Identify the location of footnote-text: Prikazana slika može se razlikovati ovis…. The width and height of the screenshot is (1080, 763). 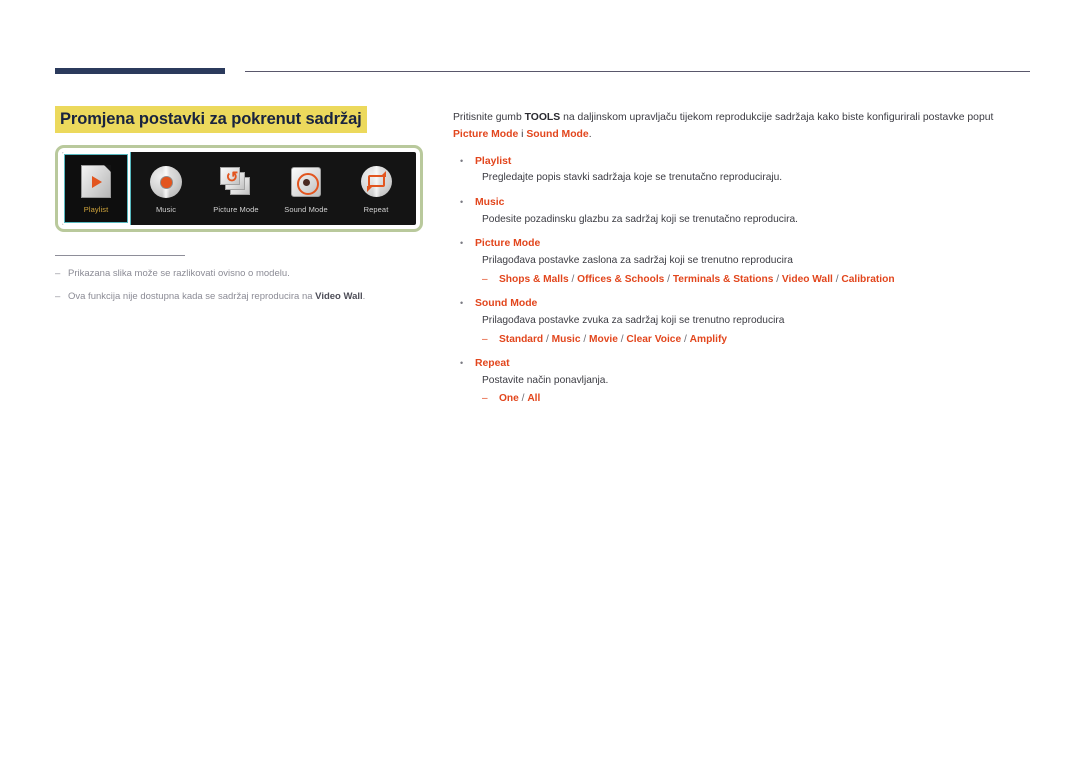
(179, 273).